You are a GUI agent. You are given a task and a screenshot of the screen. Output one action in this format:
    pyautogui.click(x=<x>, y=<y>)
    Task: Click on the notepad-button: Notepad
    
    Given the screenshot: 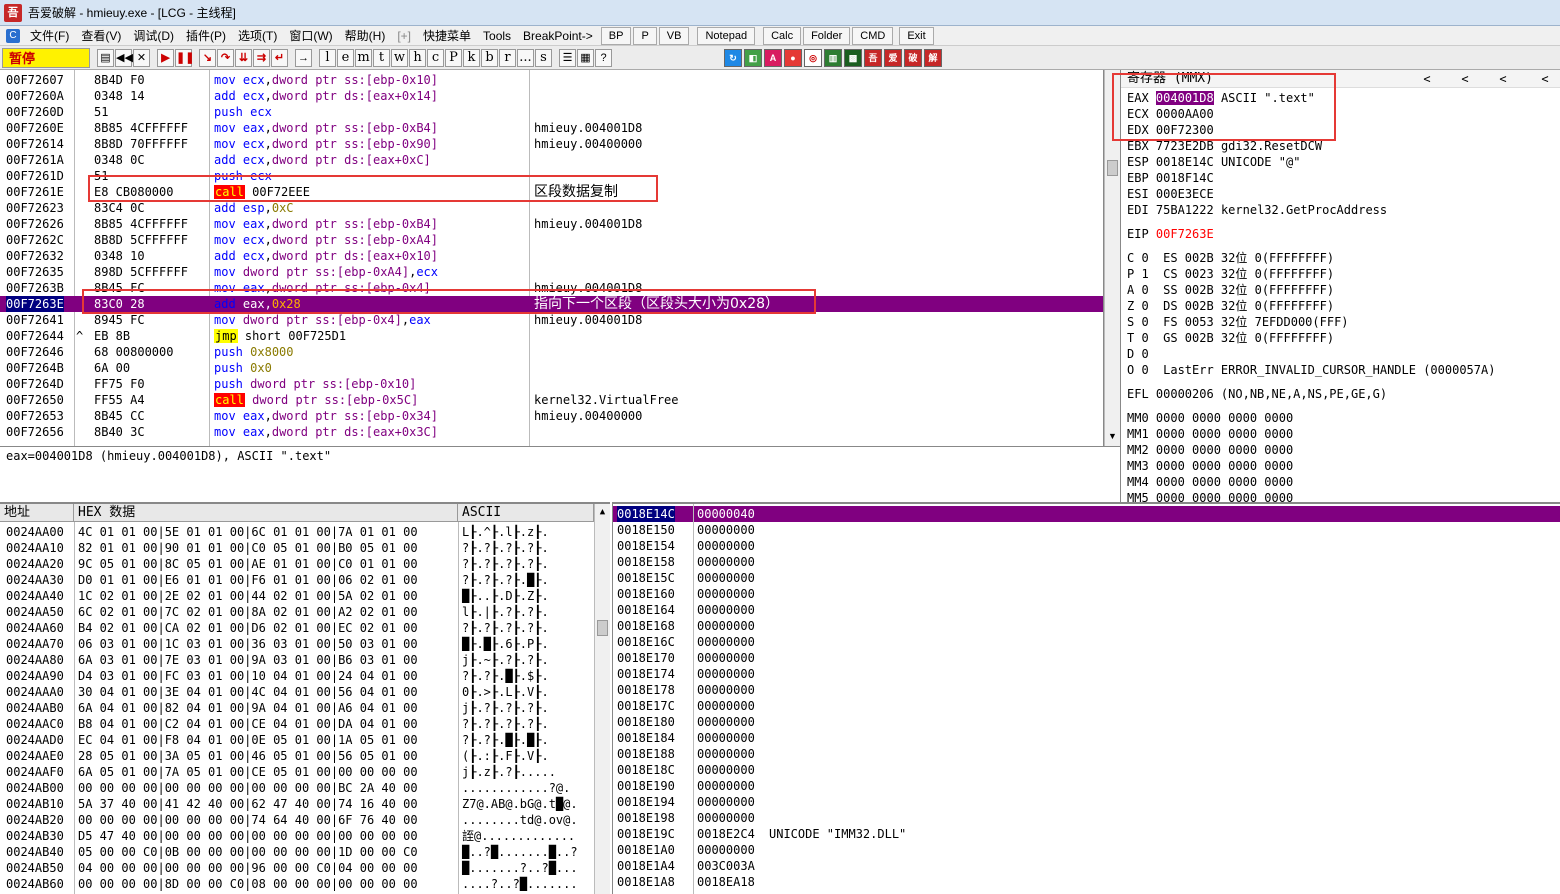 What is the action you would take?
    pyautogui.click(x=726, y=35)
    